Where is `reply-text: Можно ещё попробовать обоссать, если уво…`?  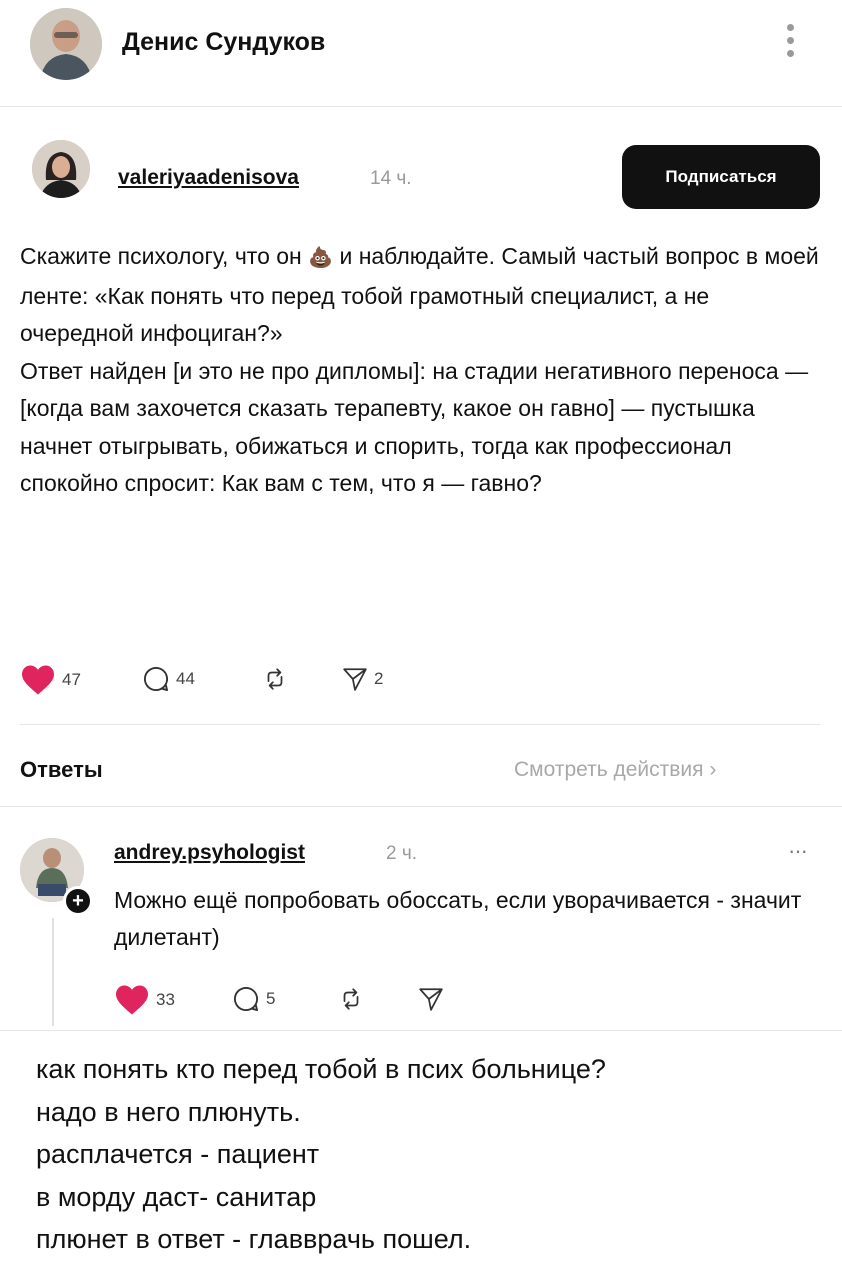 reply-text: Можно ещё попробовать обоссать, если уво… is located at coordinates (458, 918).